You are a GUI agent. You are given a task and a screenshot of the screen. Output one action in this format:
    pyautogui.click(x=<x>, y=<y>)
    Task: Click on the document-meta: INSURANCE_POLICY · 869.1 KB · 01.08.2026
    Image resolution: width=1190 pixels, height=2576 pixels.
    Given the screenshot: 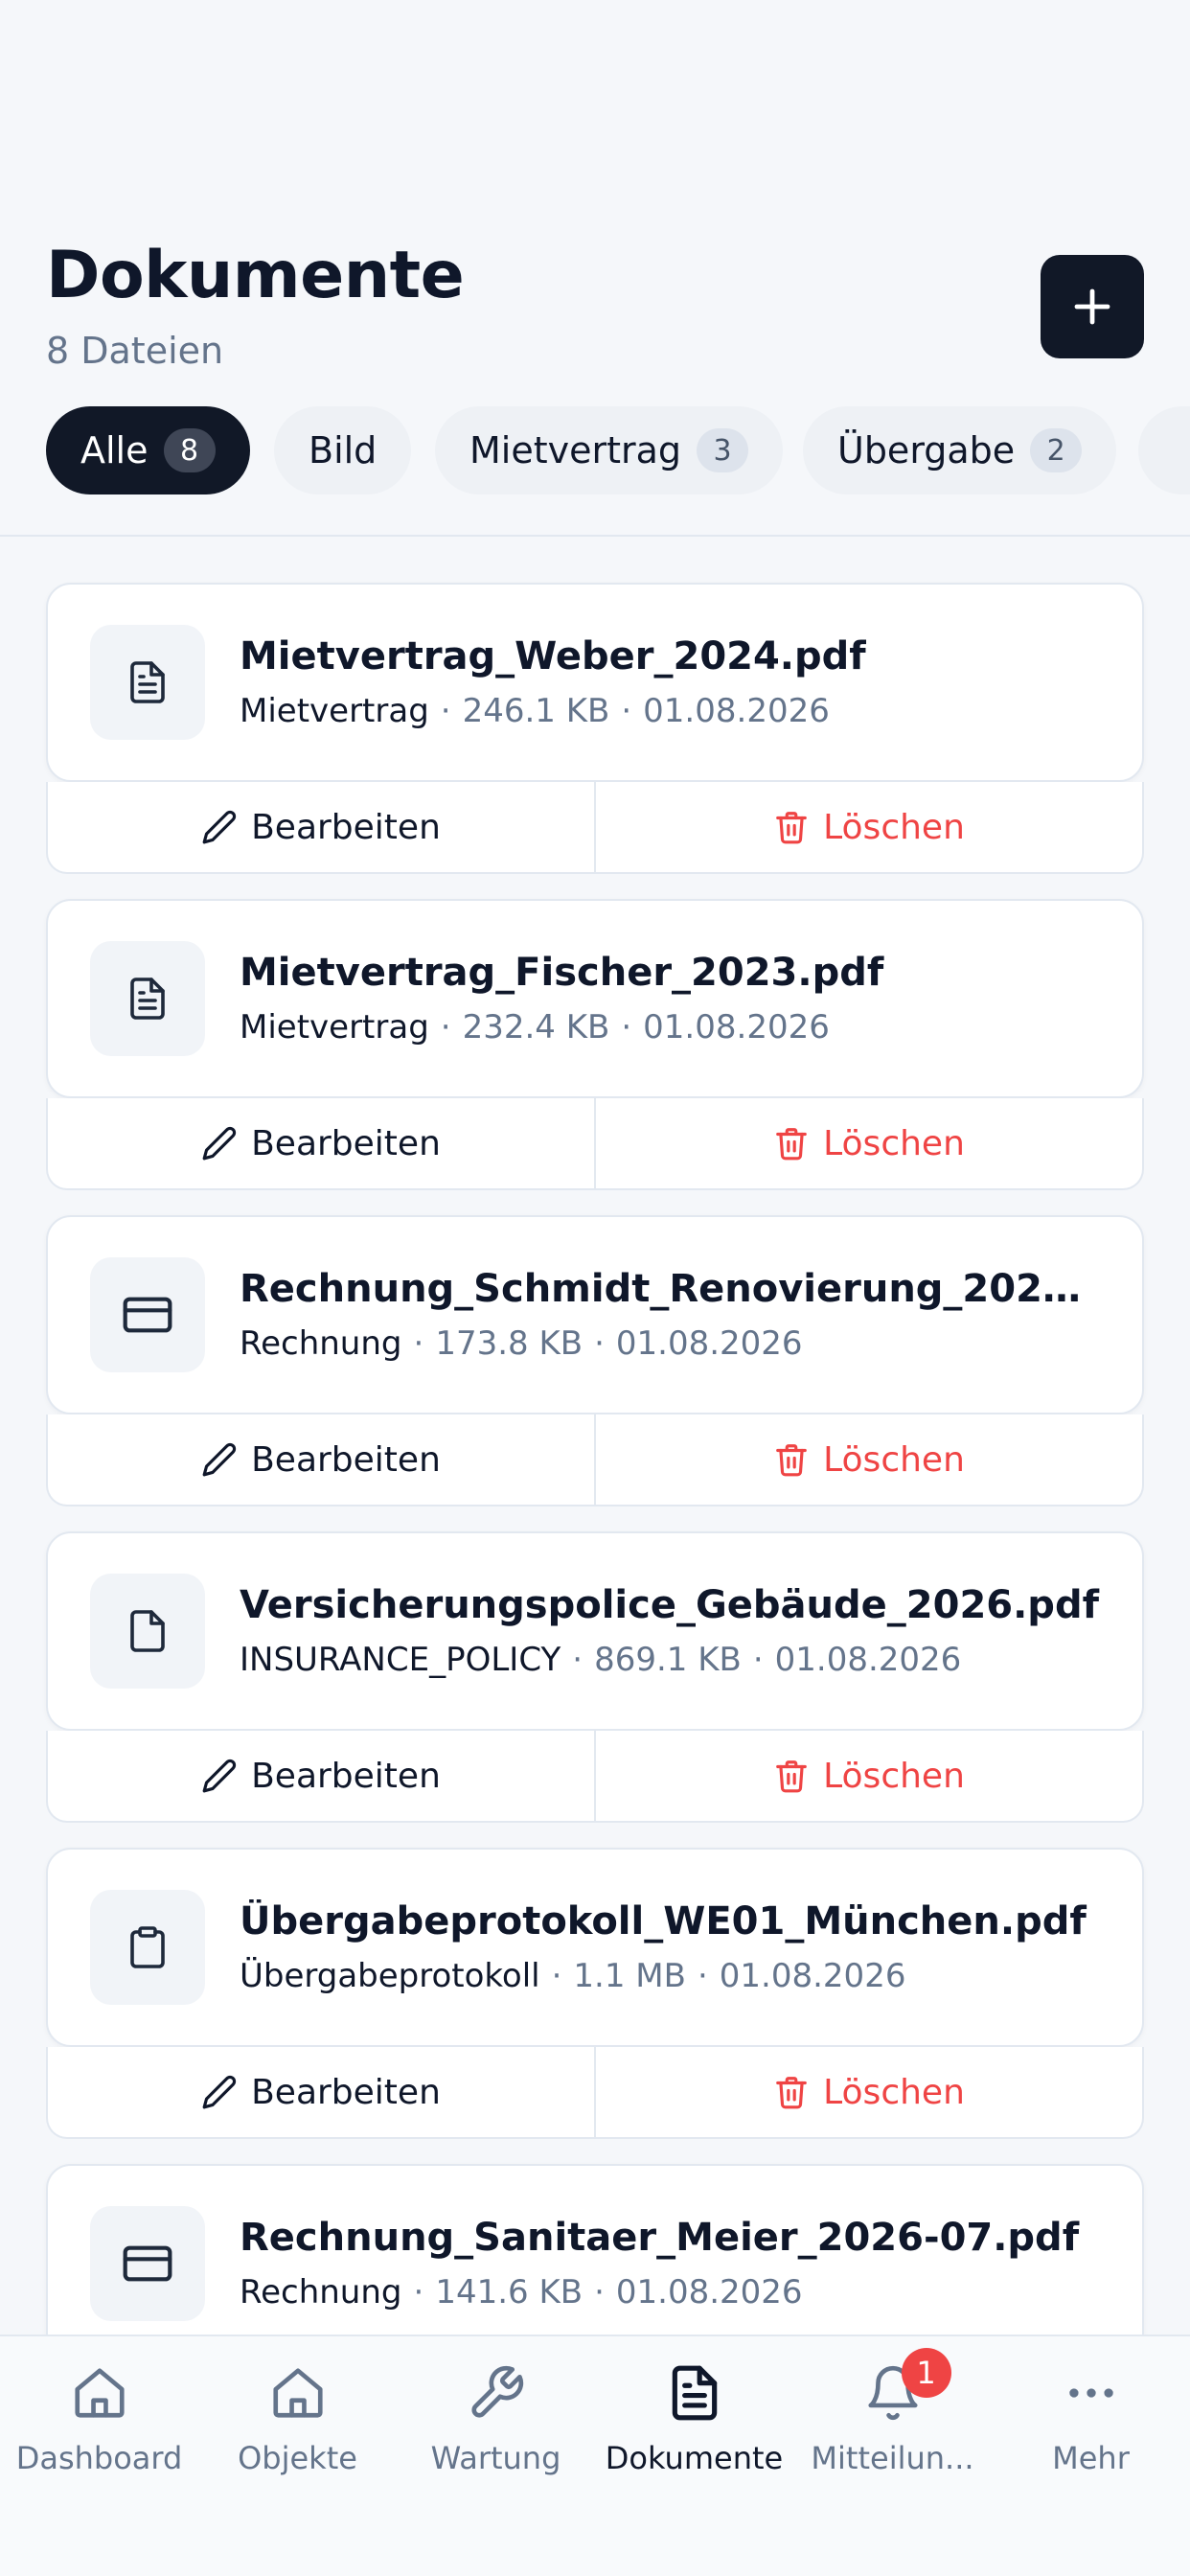 What is the action you would take?
    pyautogui.click(x=601, y=1660)
    